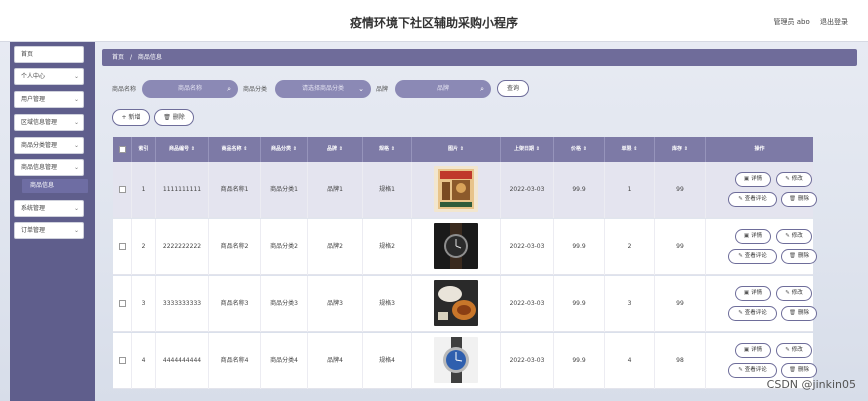  What do you see at coordinates (630, 190) in the screenshot?
I see `cell-limit: 1` at bounding box center [630, 190].